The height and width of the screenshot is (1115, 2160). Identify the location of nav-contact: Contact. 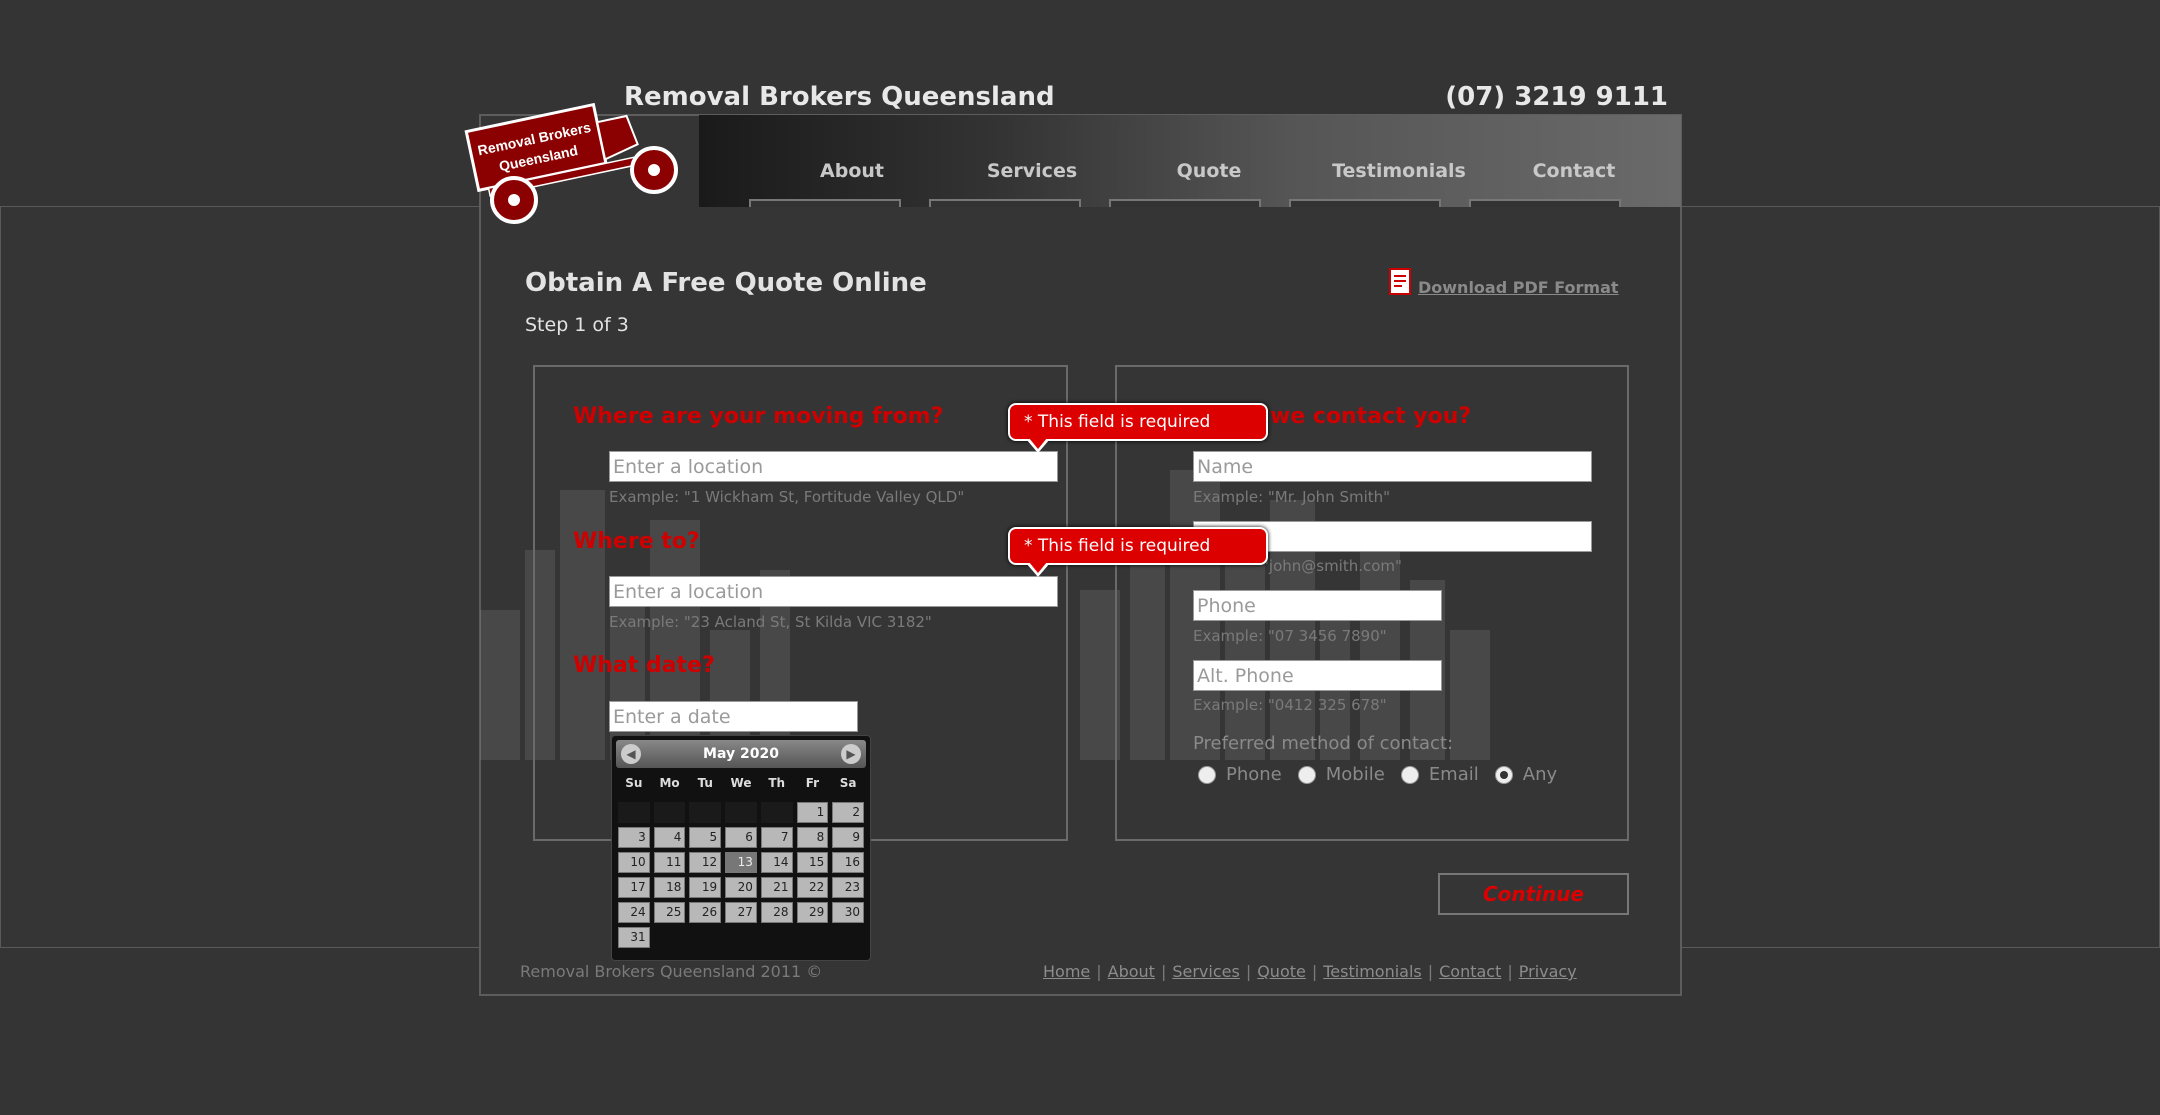
(1574, 171).